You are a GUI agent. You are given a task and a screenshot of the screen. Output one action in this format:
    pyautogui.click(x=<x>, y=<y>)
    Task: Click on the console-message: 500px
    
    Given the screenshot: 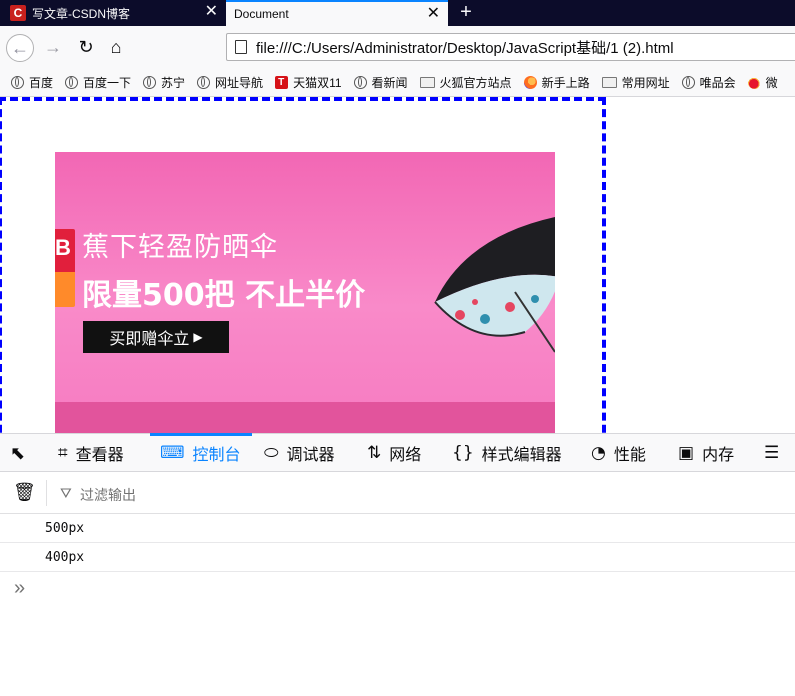 What is the action you would take?
    pyautogui.click(x=397, y=528)
    